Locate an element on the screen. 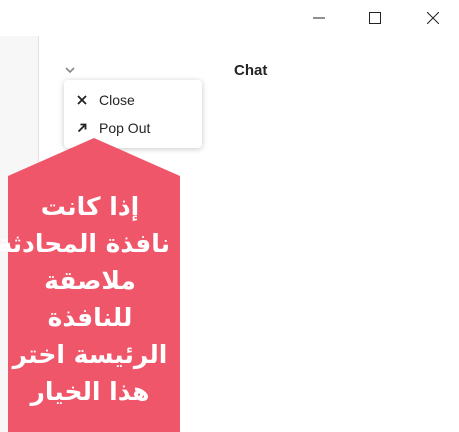  window-close-button is located at coordinates (433, 18).